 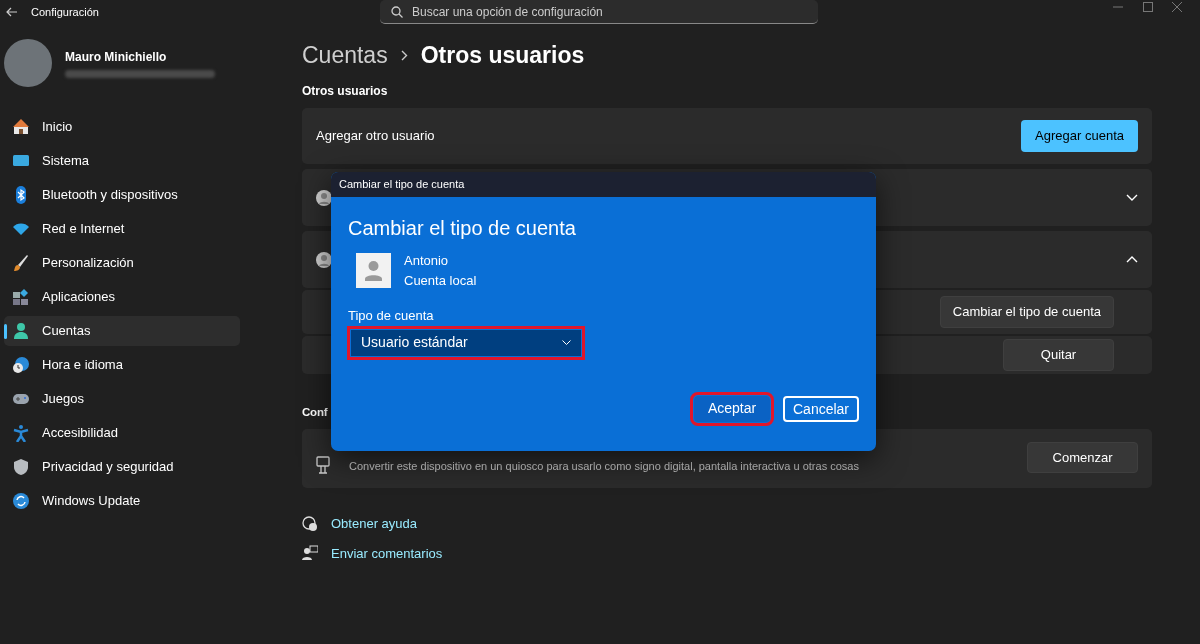 I want to click on sidebar-item: Aplicaciones, so click(x=122, y=297).